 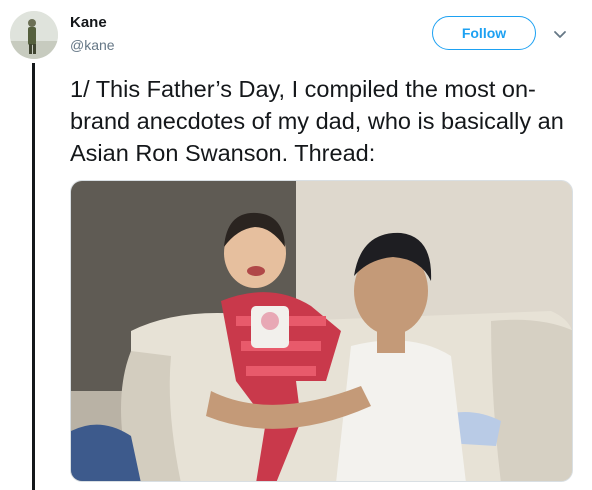 I want to click on avatar, so click(x=34, y=35).